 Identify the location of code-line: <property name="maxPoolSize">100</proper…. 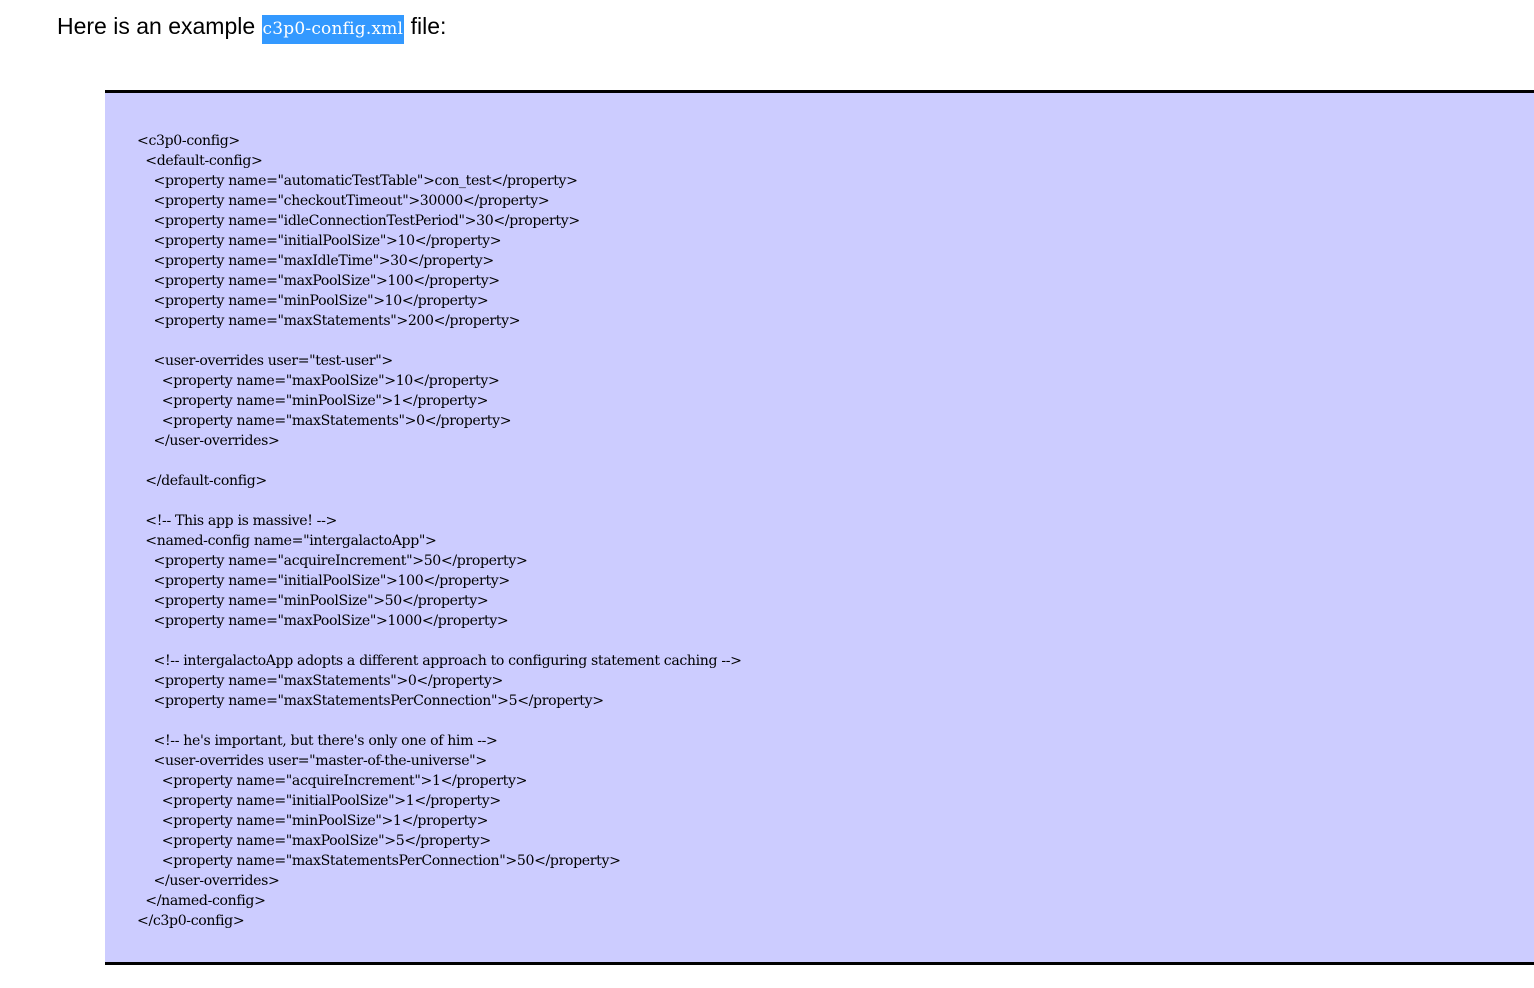
(319, 281).